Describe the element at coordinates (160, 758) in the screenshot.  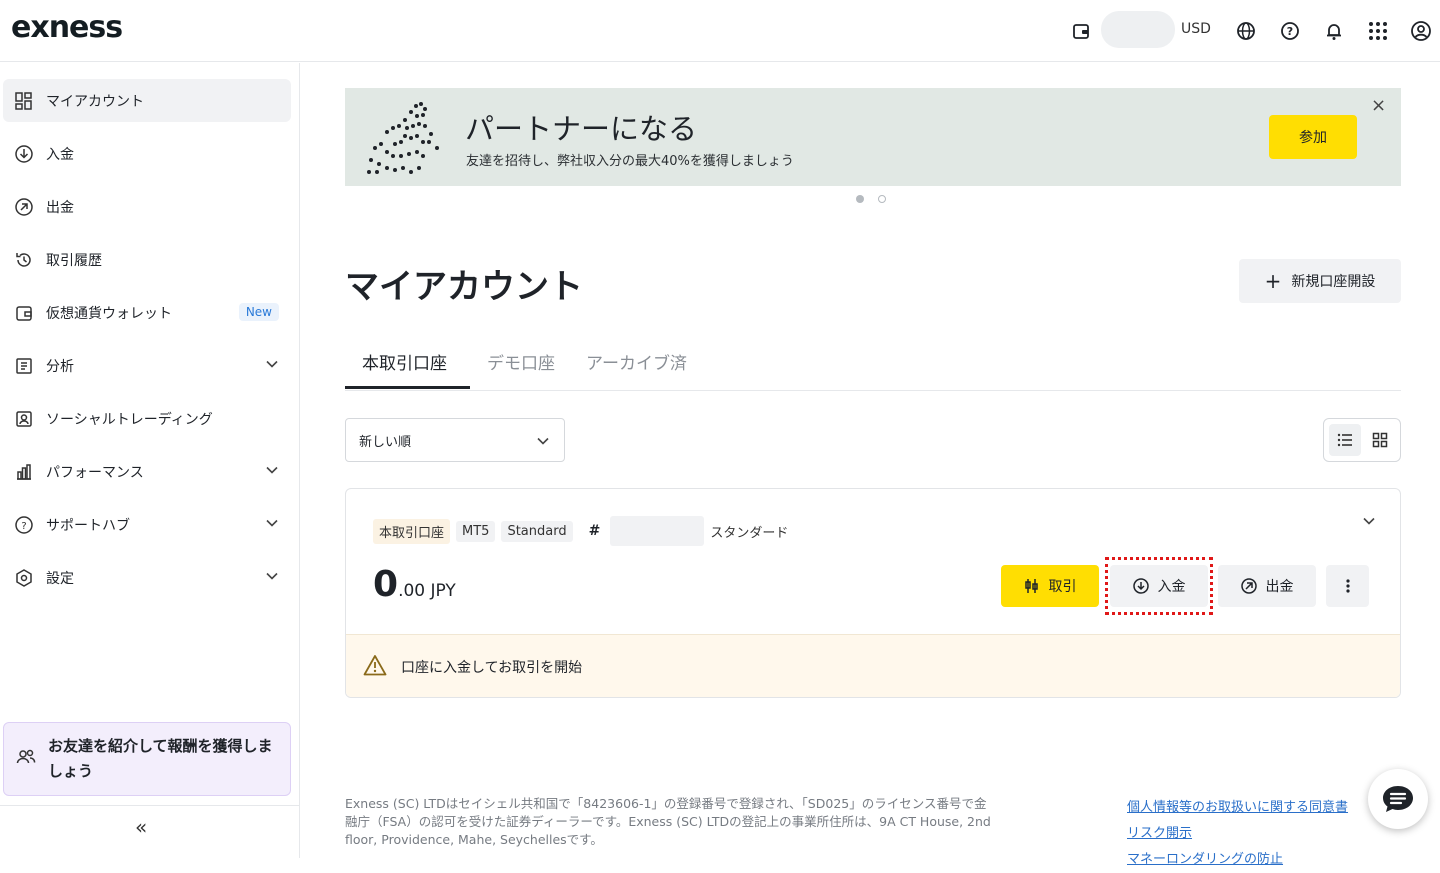
I see `referral-promo-text: お友達を紹介して報酬を獲得しましょう` at that location.